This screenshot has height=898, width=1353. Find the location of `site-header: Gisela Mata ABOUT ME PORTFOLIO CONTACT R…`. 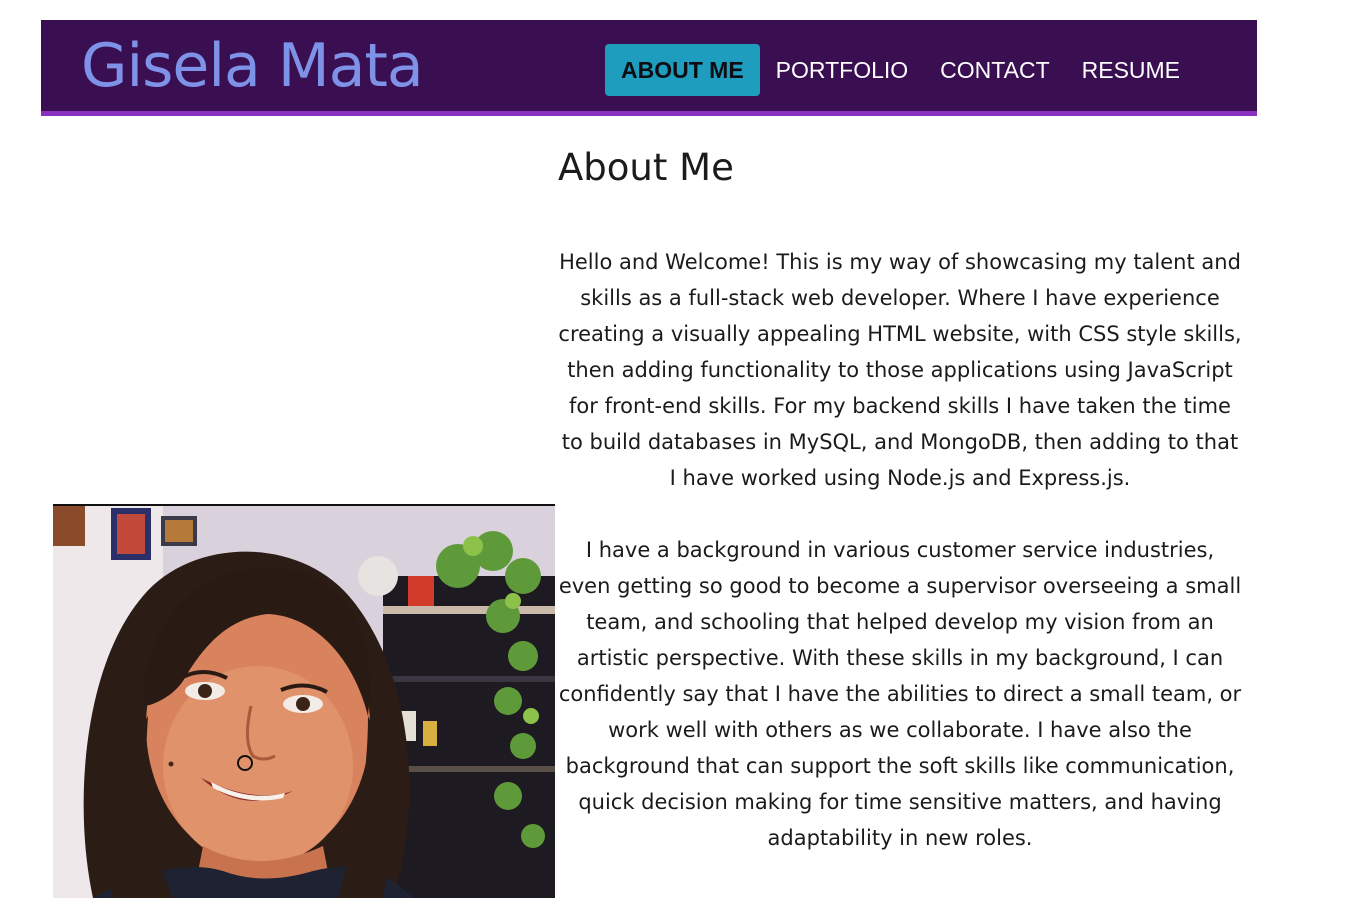

site-header: Gisela Mata ABOUT ME PORTFOLIO CONTACT R… is located at coordinates (649, 68).